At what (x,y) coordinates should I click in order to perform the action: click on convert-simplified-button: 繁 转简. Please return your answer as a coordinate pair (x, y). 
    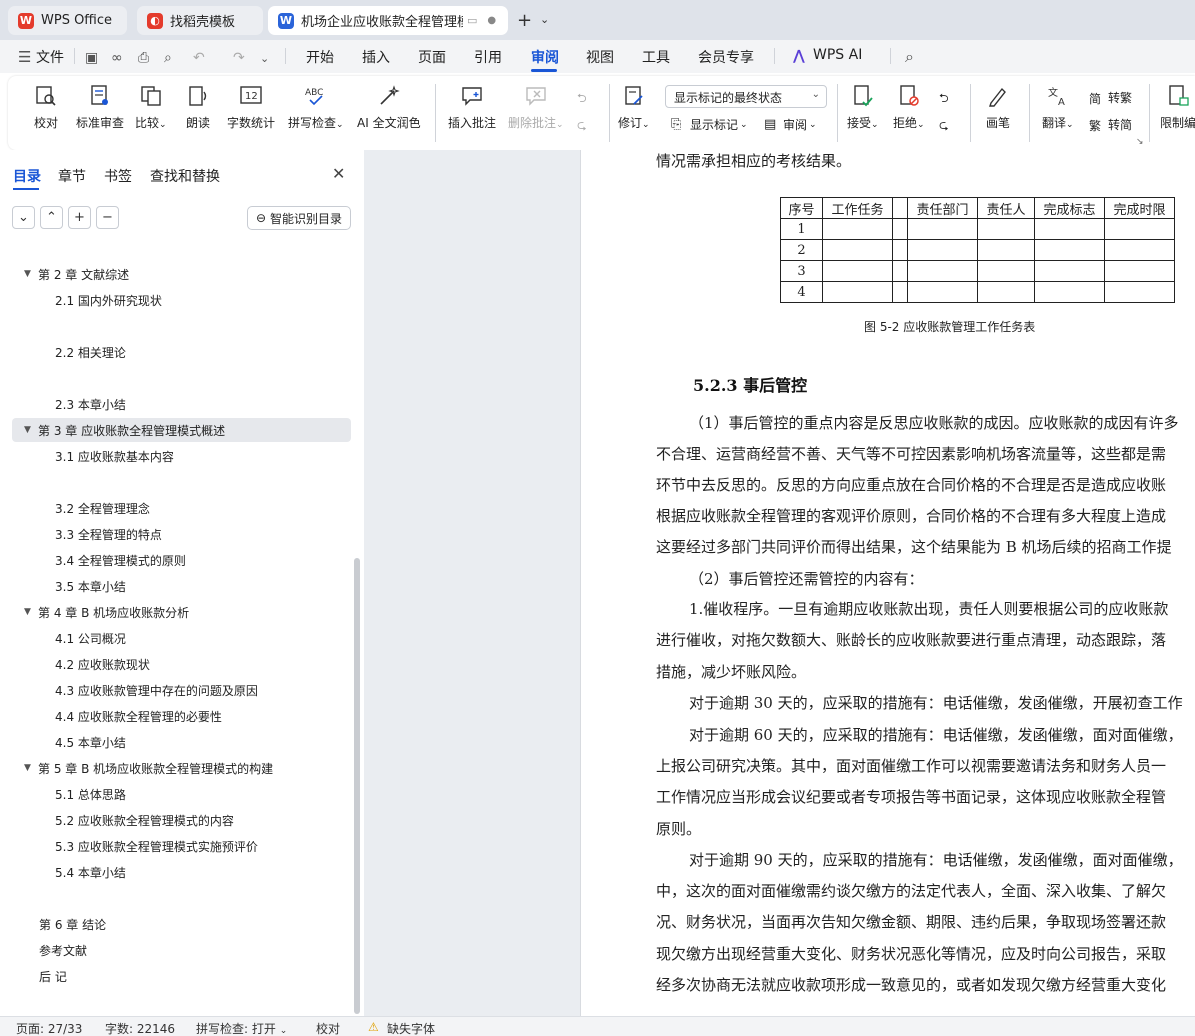
    Looking at the image, I should click on (1110, 124).